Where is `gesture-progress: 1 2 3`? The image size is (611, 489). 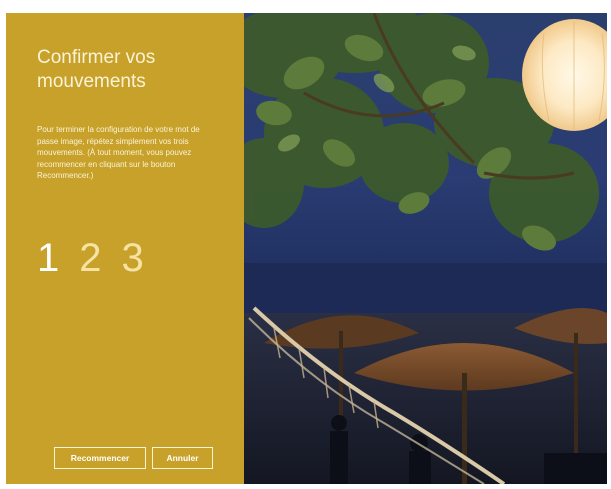
gesture-progress: 1 2 3 is located at coordinates (90, 258).